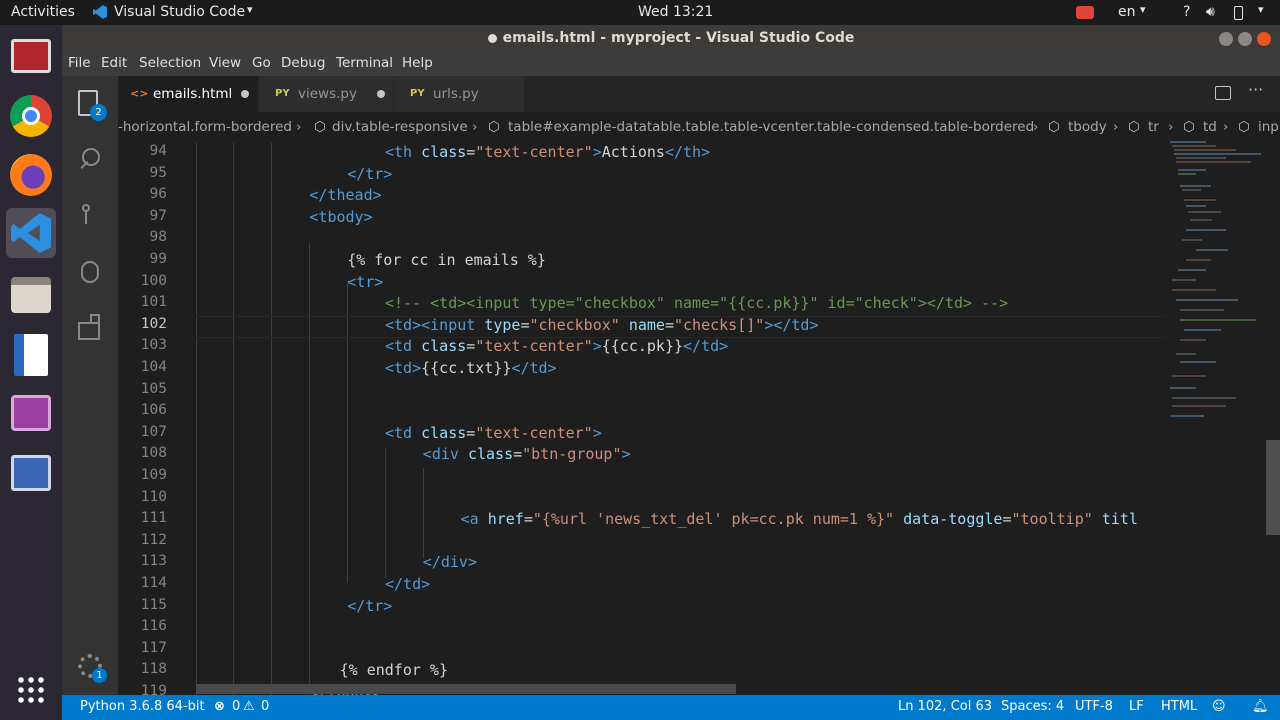 The image size is (1280, 720). I want to click on breadcrumb-item: tr, so click(1153, 127).